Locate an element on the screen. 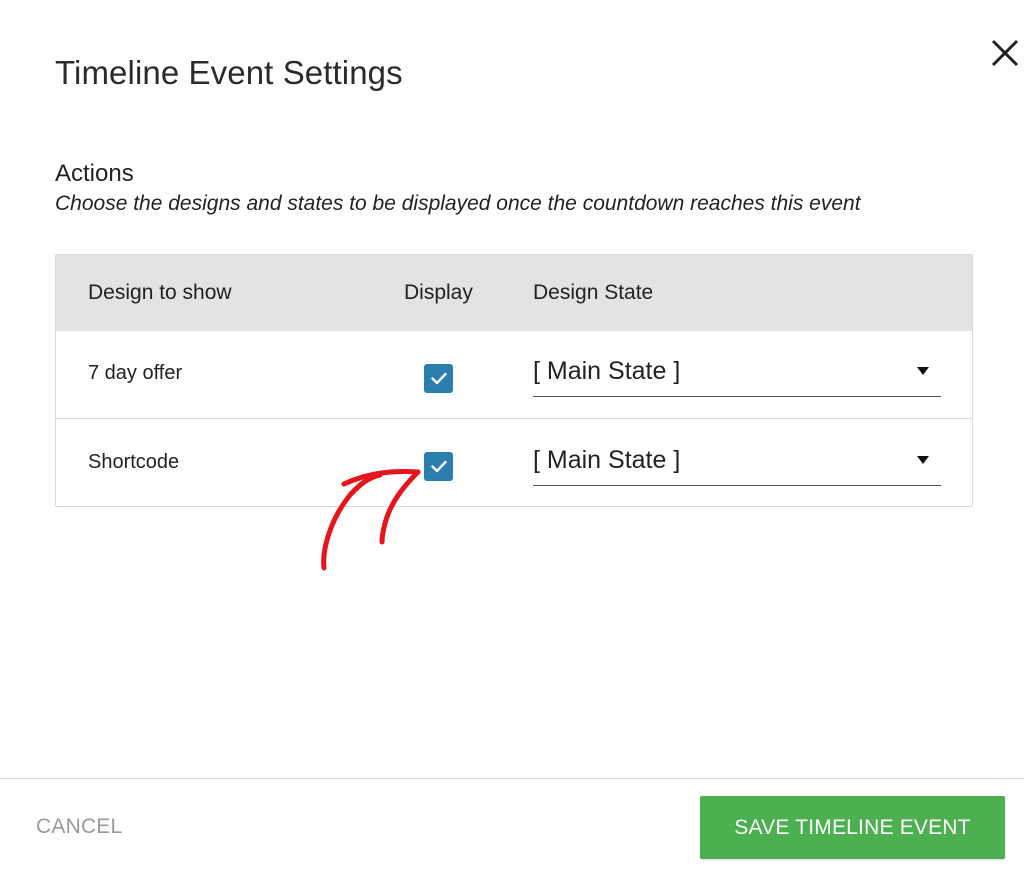  design-name: Shortcode is located at coordinates (134, 462).